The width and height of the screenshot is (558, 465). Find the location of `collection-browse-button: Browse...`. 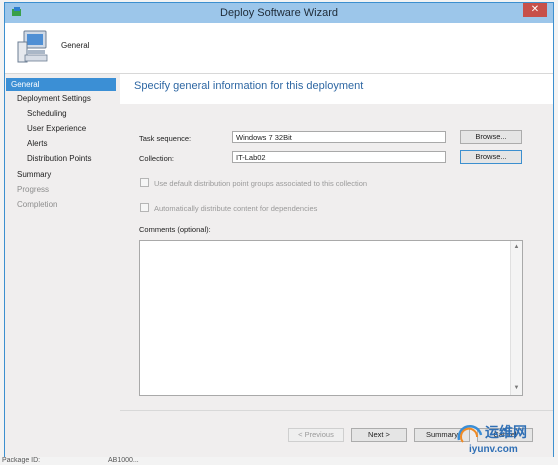

collection-browse-button: Browse... is located at coordinates (491, 157).